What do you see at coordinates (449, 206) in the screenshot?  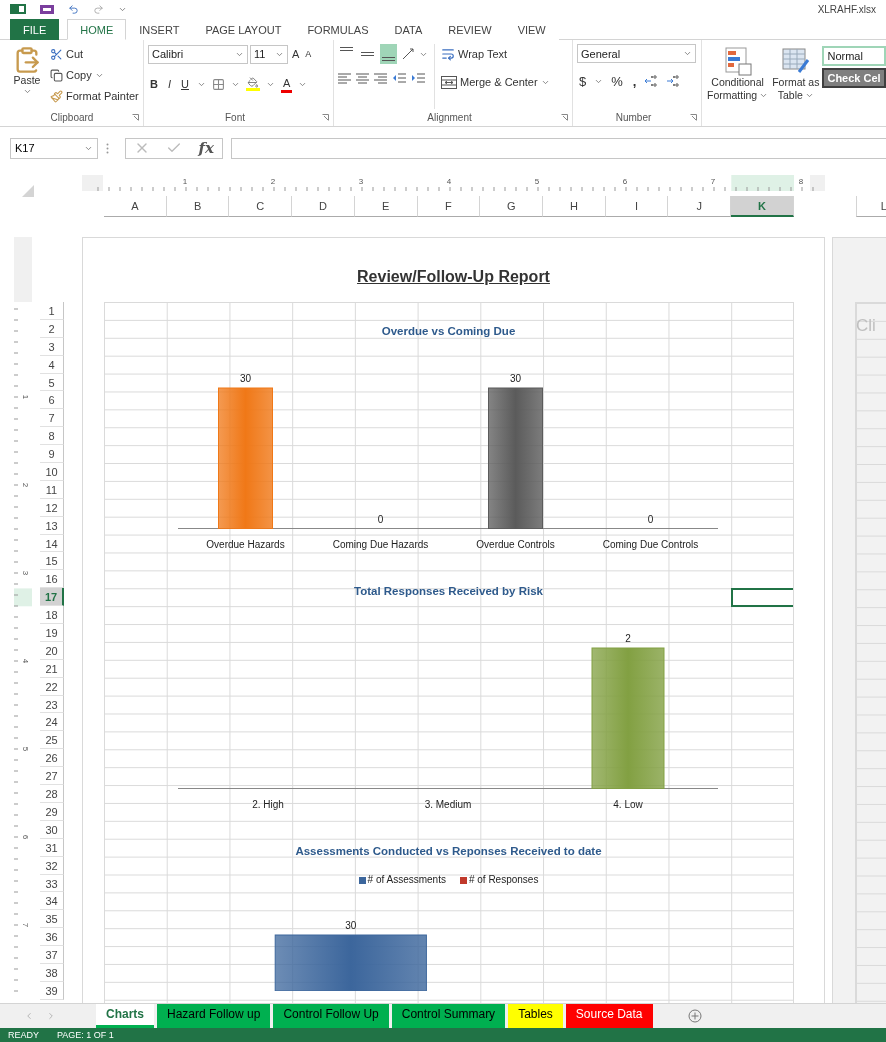 I see `column-header: F` at bounding box center [449, 206].